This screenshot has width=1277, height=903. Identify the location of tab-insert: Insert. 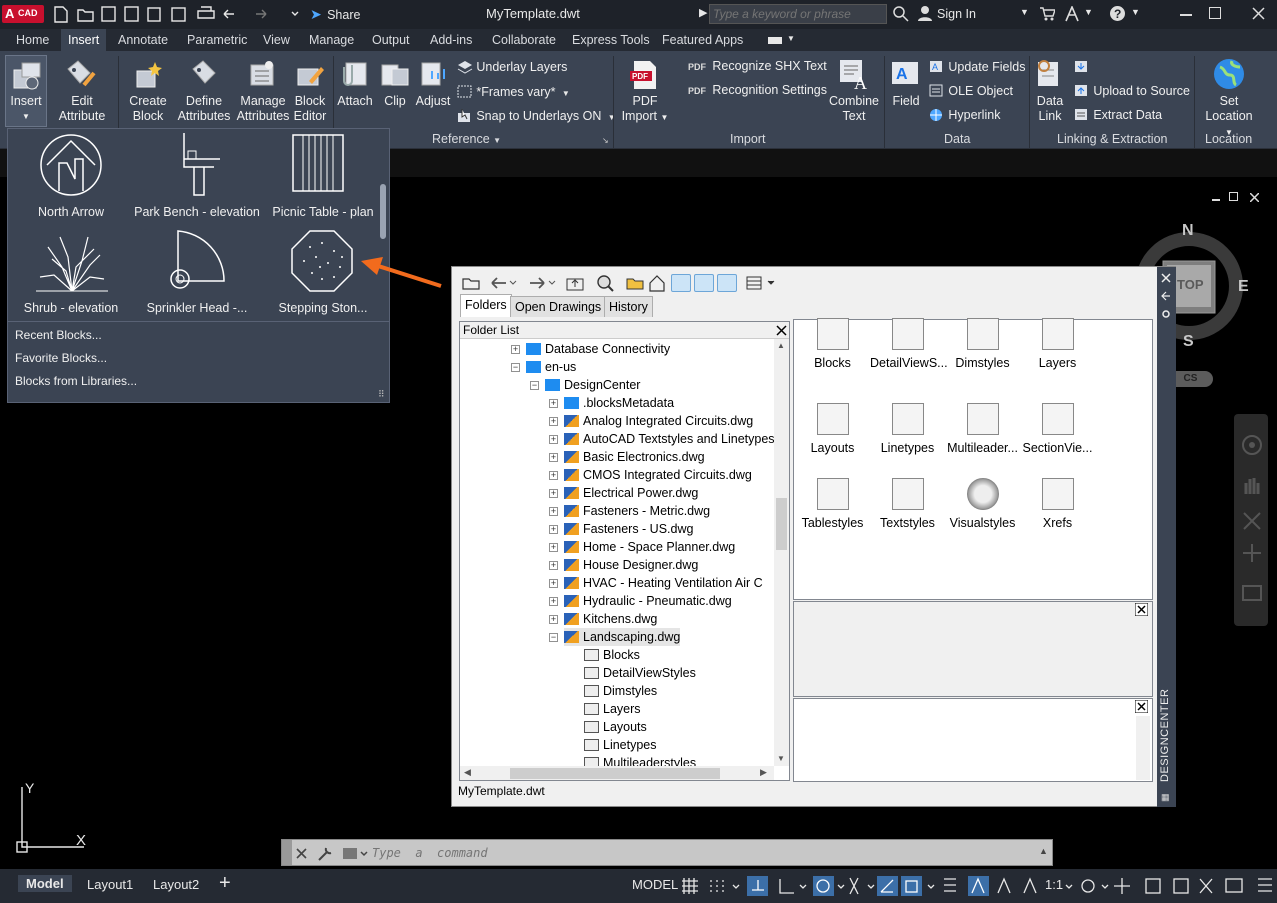
(84, 40).